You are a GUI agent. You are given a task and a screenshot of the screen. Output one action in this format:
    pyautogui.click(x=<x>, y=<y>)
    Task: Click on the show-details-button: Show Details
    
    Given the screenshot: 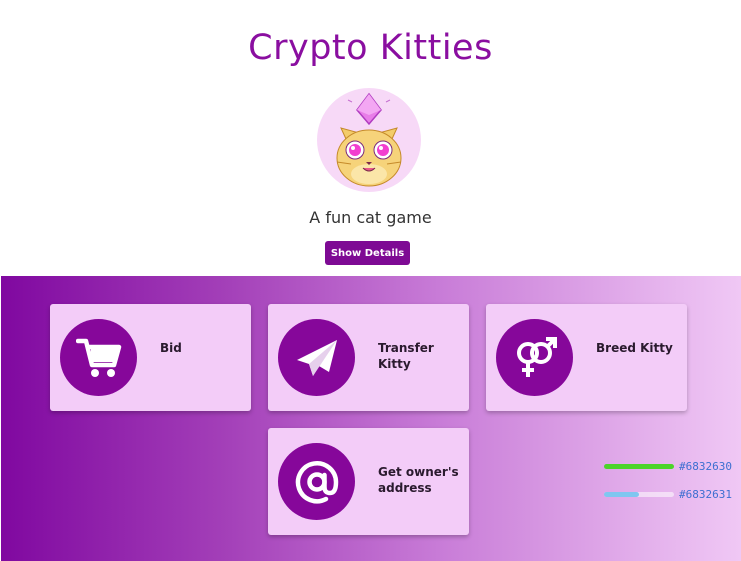 What is the action you would take?
    pyautogui.click(x=367, y=253)
    